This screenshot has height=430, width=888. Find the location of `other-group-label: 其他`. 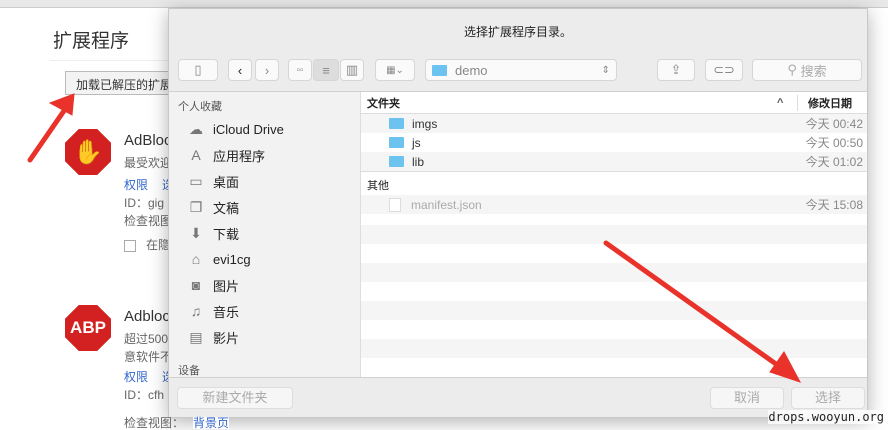

other-group-label: 其他 is located at coordinates (614, 183).